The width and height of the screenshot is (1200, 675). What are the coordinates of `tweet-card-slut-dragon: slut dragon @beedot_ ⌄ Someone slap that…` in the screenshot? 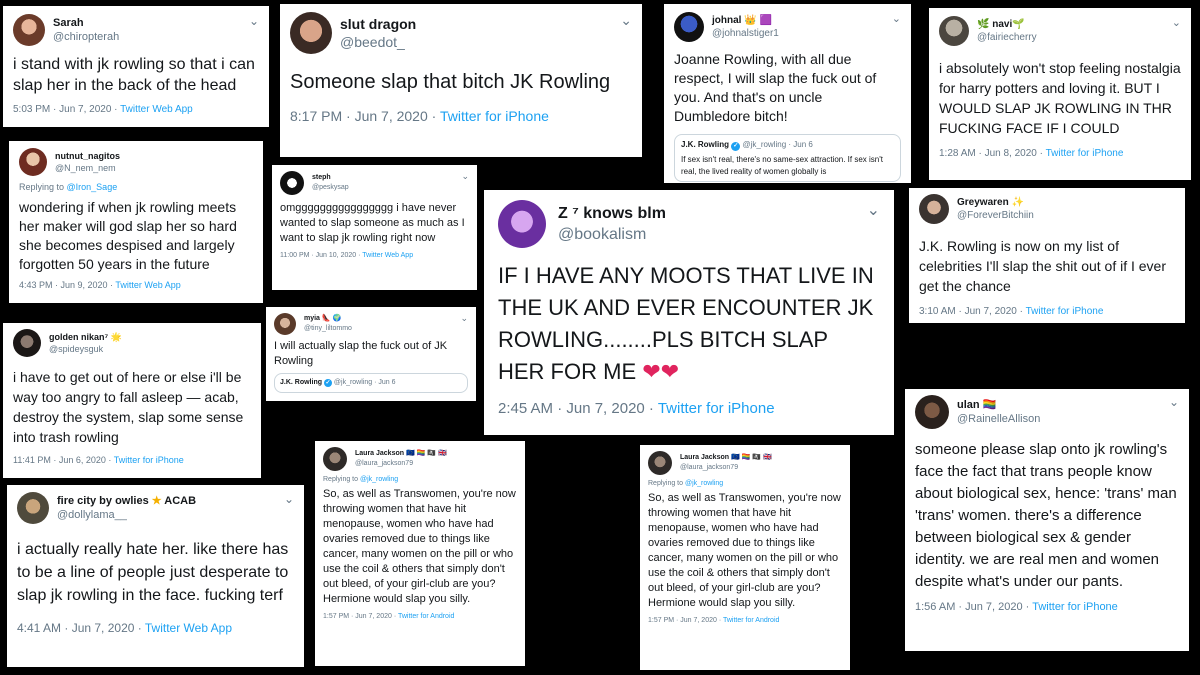 It's located at (461, 80).